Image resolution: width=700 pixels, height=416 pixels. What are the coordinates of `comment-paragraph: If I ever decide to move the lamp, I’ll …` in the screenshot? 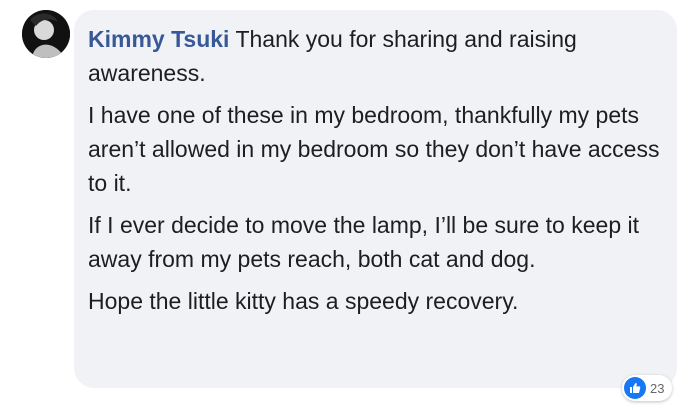 It's located at (364, 242).